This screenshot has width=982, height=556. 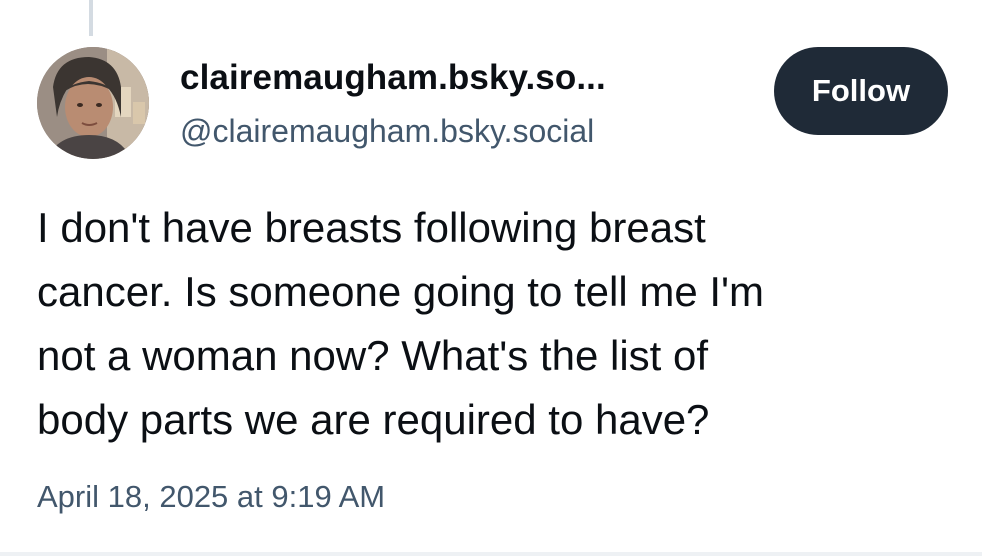 What do you see at coordinates (373, 419) in the screenshot?
I see `post-text-line: body parts we are required to have?` at bounding box center [373, 419].